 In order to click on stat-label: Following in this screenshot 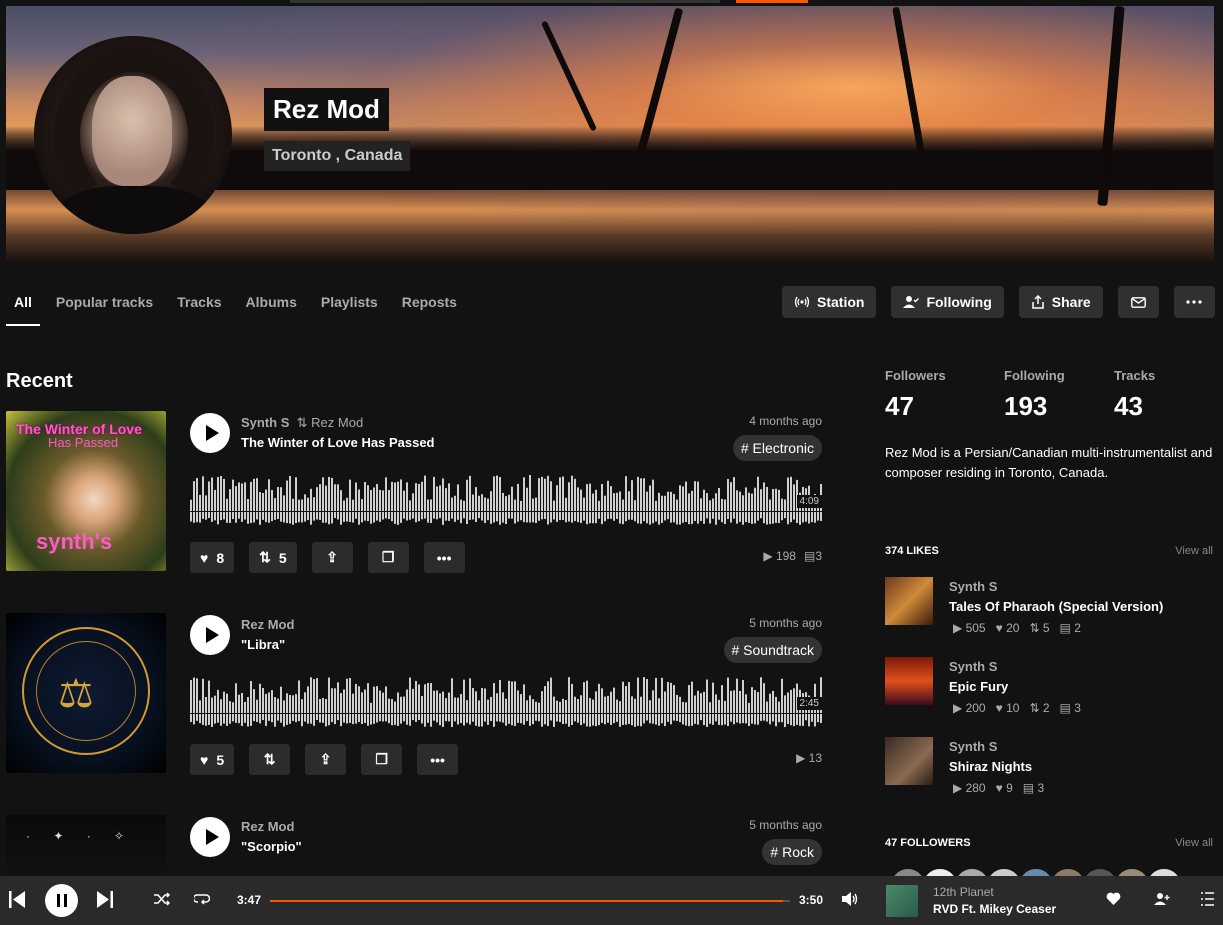, I will do `click(1034, 375)`.